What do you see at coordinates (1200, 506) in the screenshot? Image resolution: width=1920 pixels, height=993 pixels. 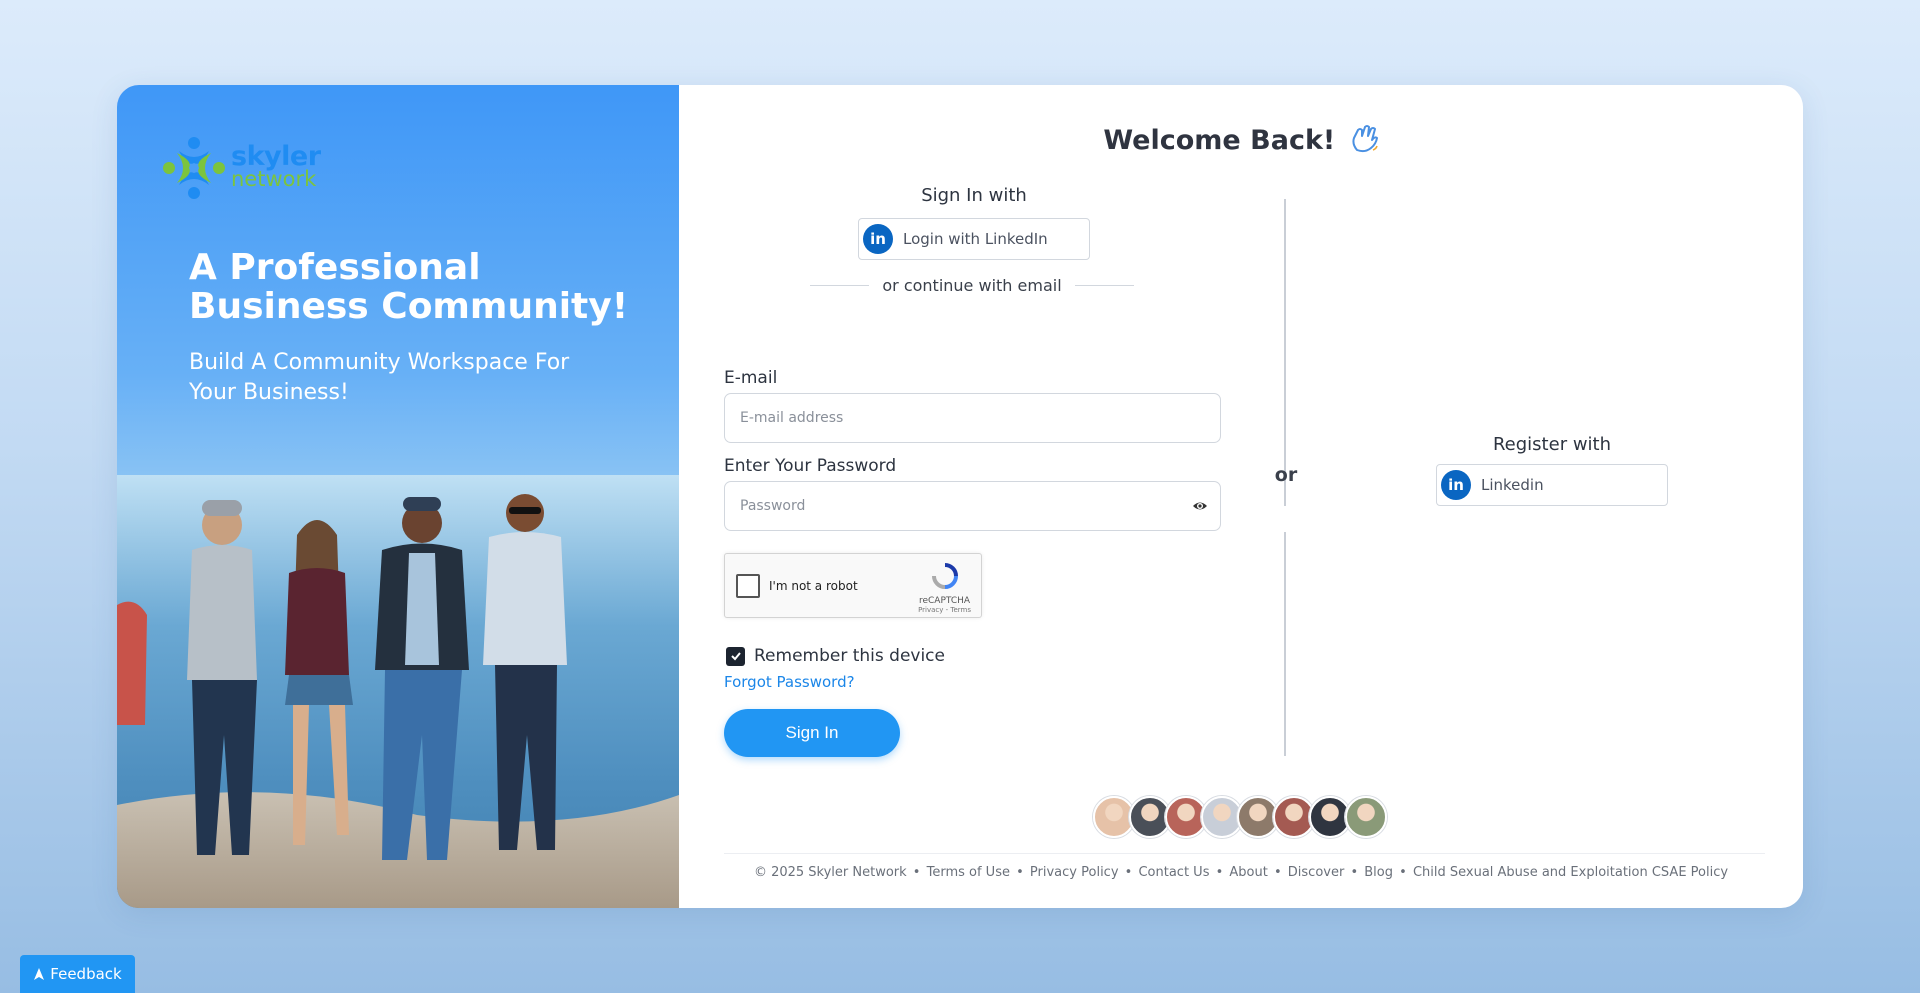 I see `eye-icon` at bounding box center [1200, 506].